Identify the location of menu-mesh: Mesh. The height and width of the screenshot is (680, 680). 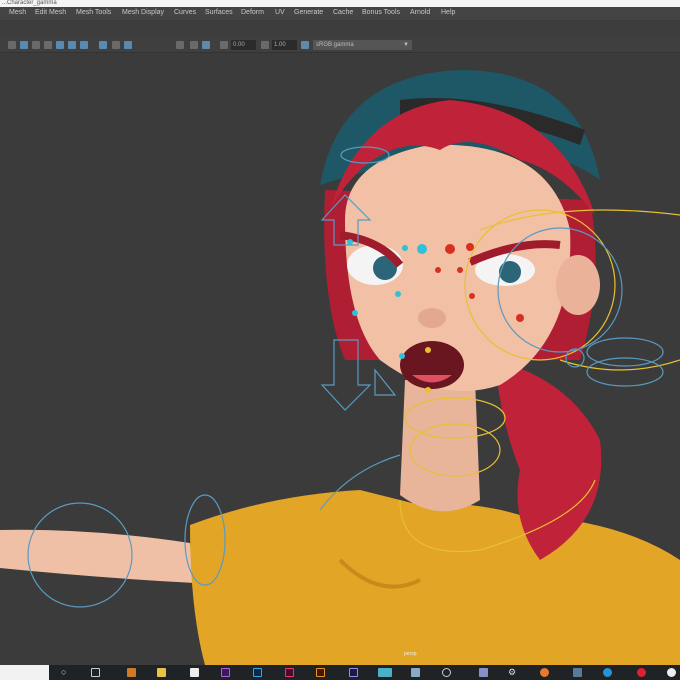
(17, 12).